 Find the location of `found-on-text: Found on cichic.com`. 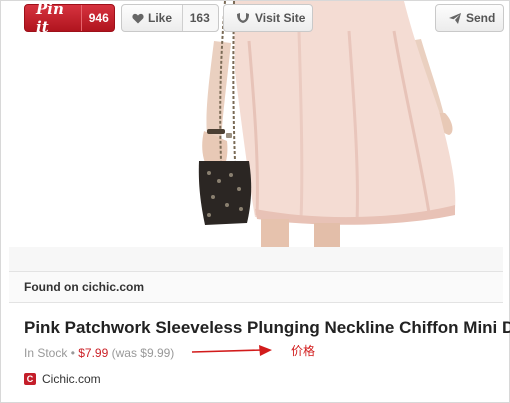

found-on-text: Found on cichic.com is located at coordinates (84, 287).